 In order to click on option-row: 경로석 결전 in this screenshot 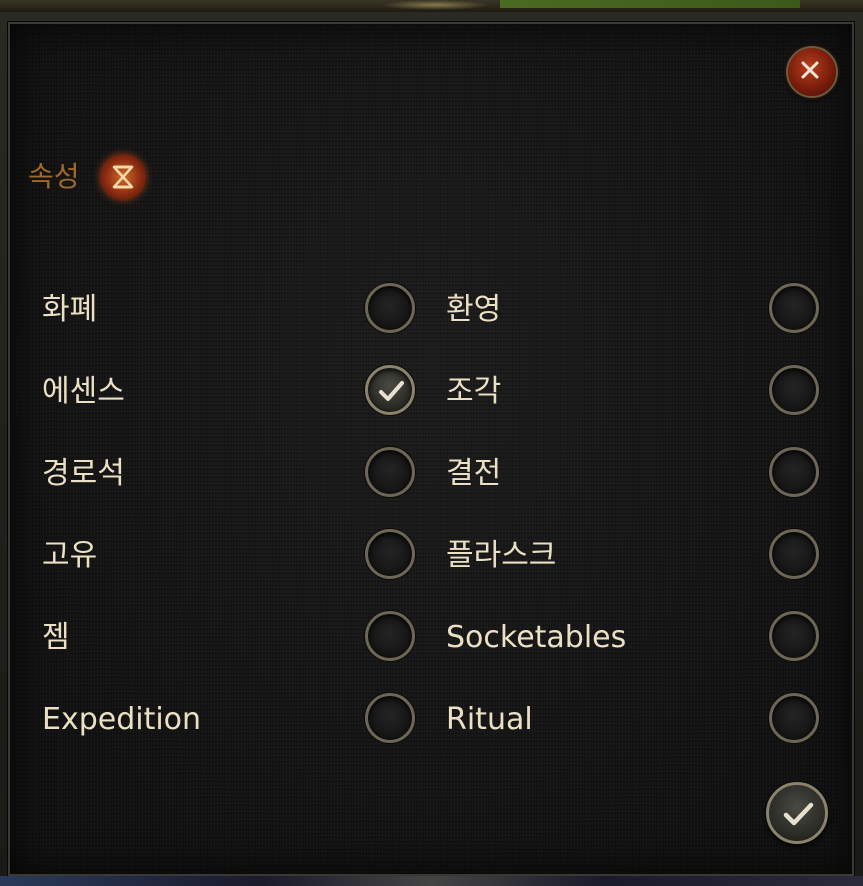, I will do `click(433, 474)`.